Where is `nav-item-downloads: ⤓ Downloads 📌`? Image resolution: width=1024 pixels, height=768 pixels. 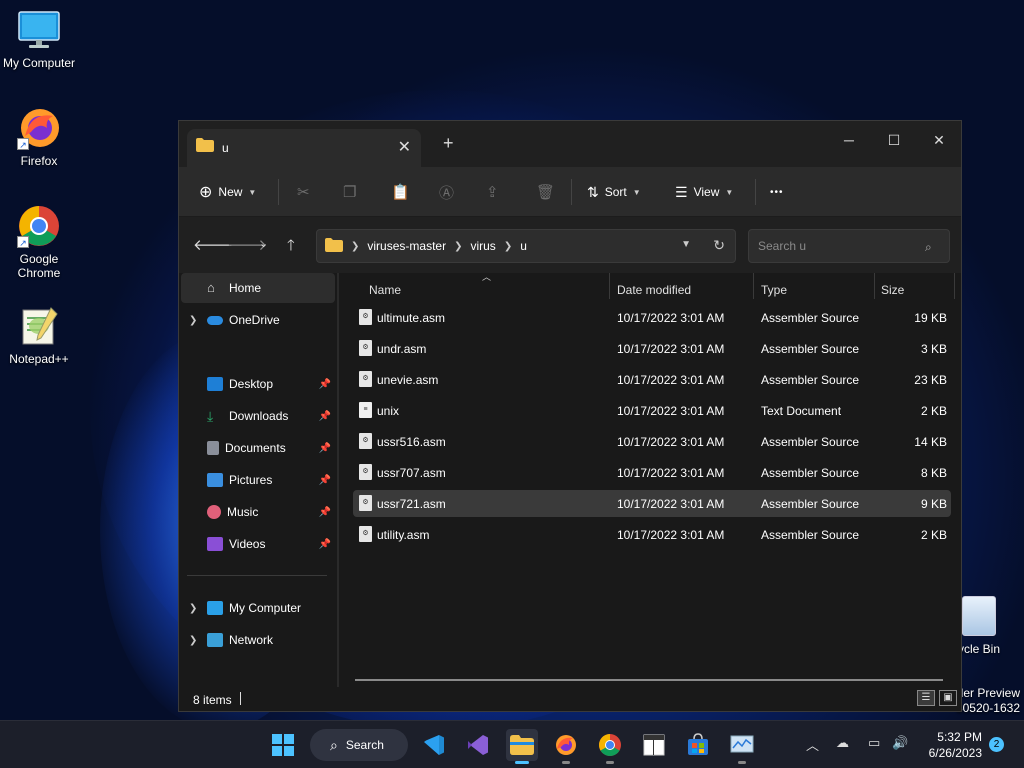
nav-item-downloads: ⤓ Downloads 📌 is located at coordinates (258, 416).